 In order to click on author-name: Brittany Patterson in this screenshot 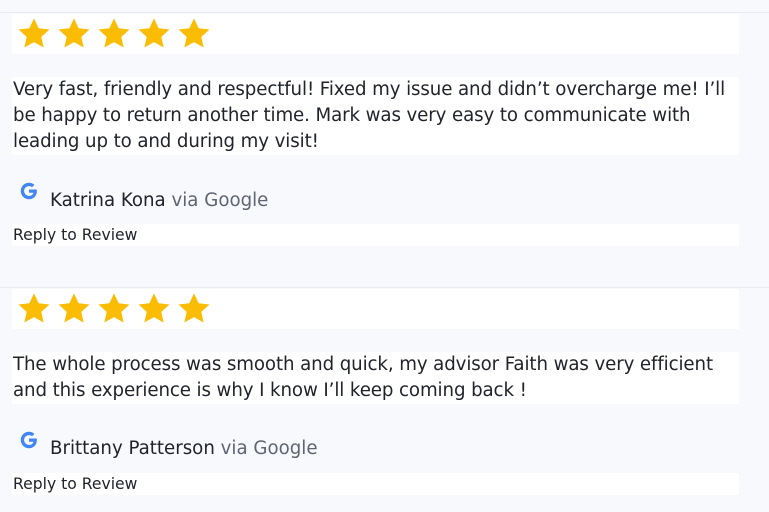, I will do `click(132, 448)`.